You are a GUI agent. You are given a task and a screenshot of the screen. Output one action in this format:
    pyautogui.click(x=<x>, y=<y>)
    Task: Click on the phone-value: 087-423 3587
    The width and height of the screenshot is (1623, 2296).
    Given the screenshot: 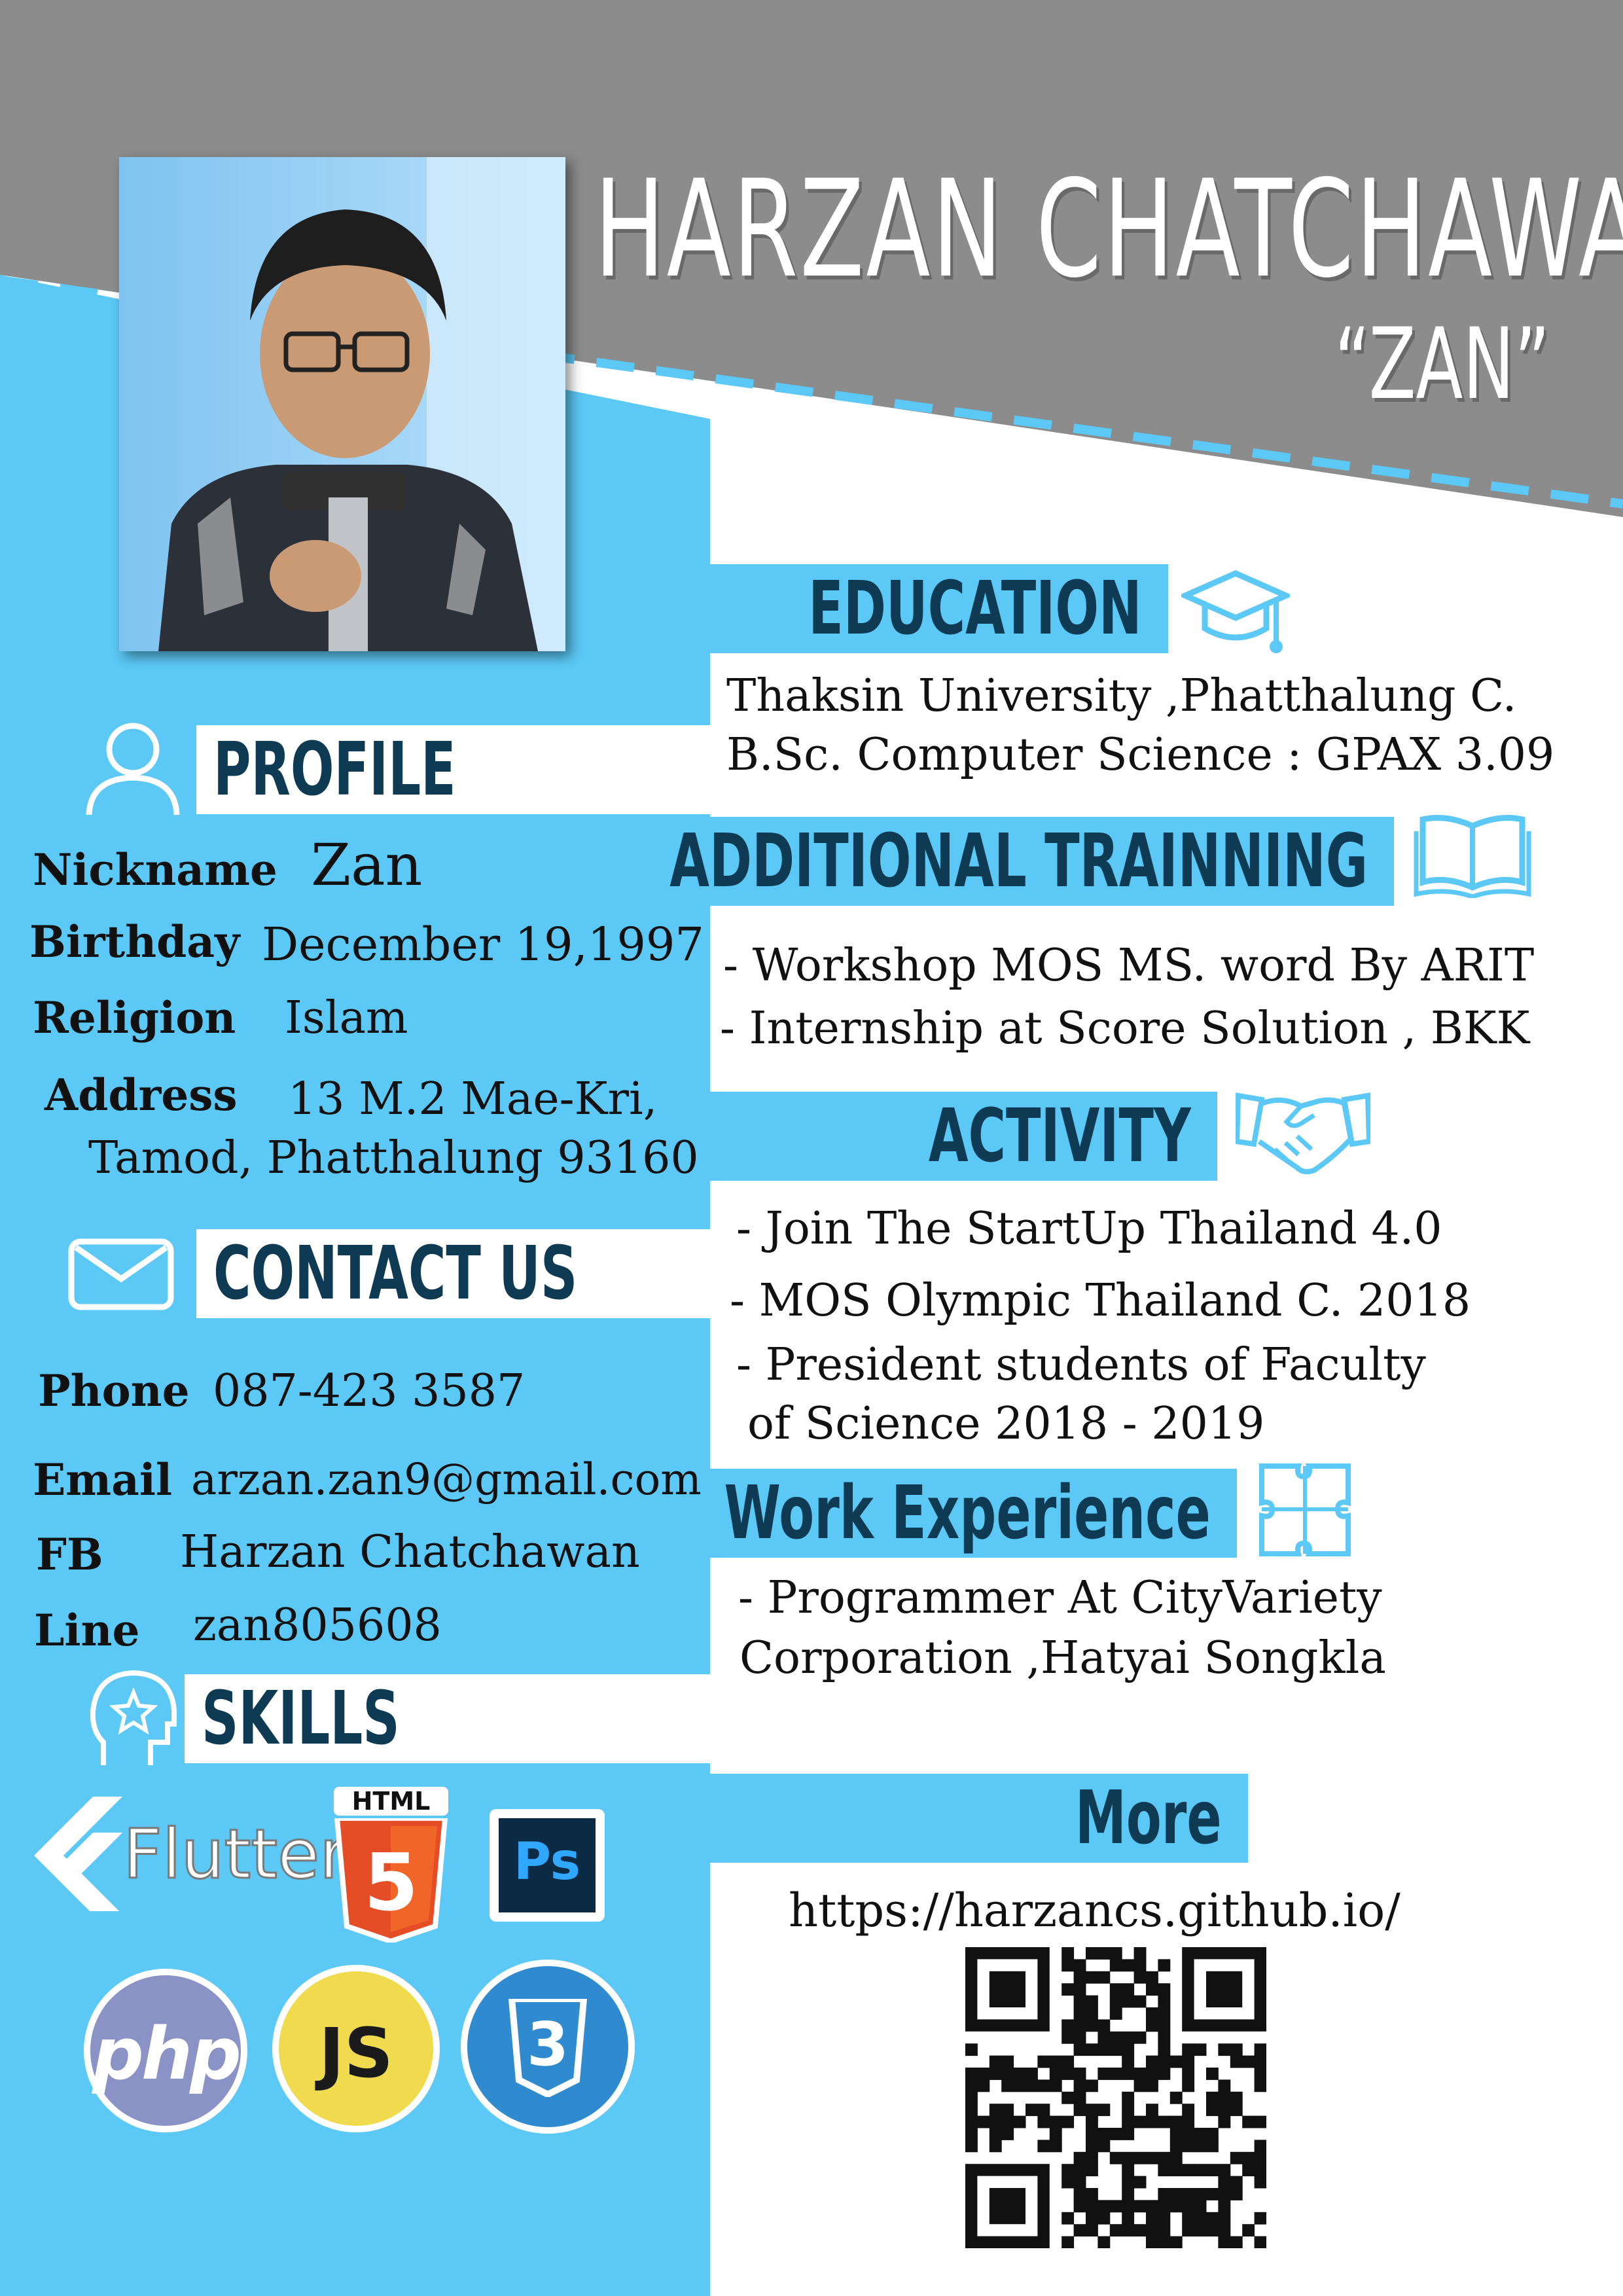 What is the action you would take?
    pyautogui.click(x=369, y=1391)
    